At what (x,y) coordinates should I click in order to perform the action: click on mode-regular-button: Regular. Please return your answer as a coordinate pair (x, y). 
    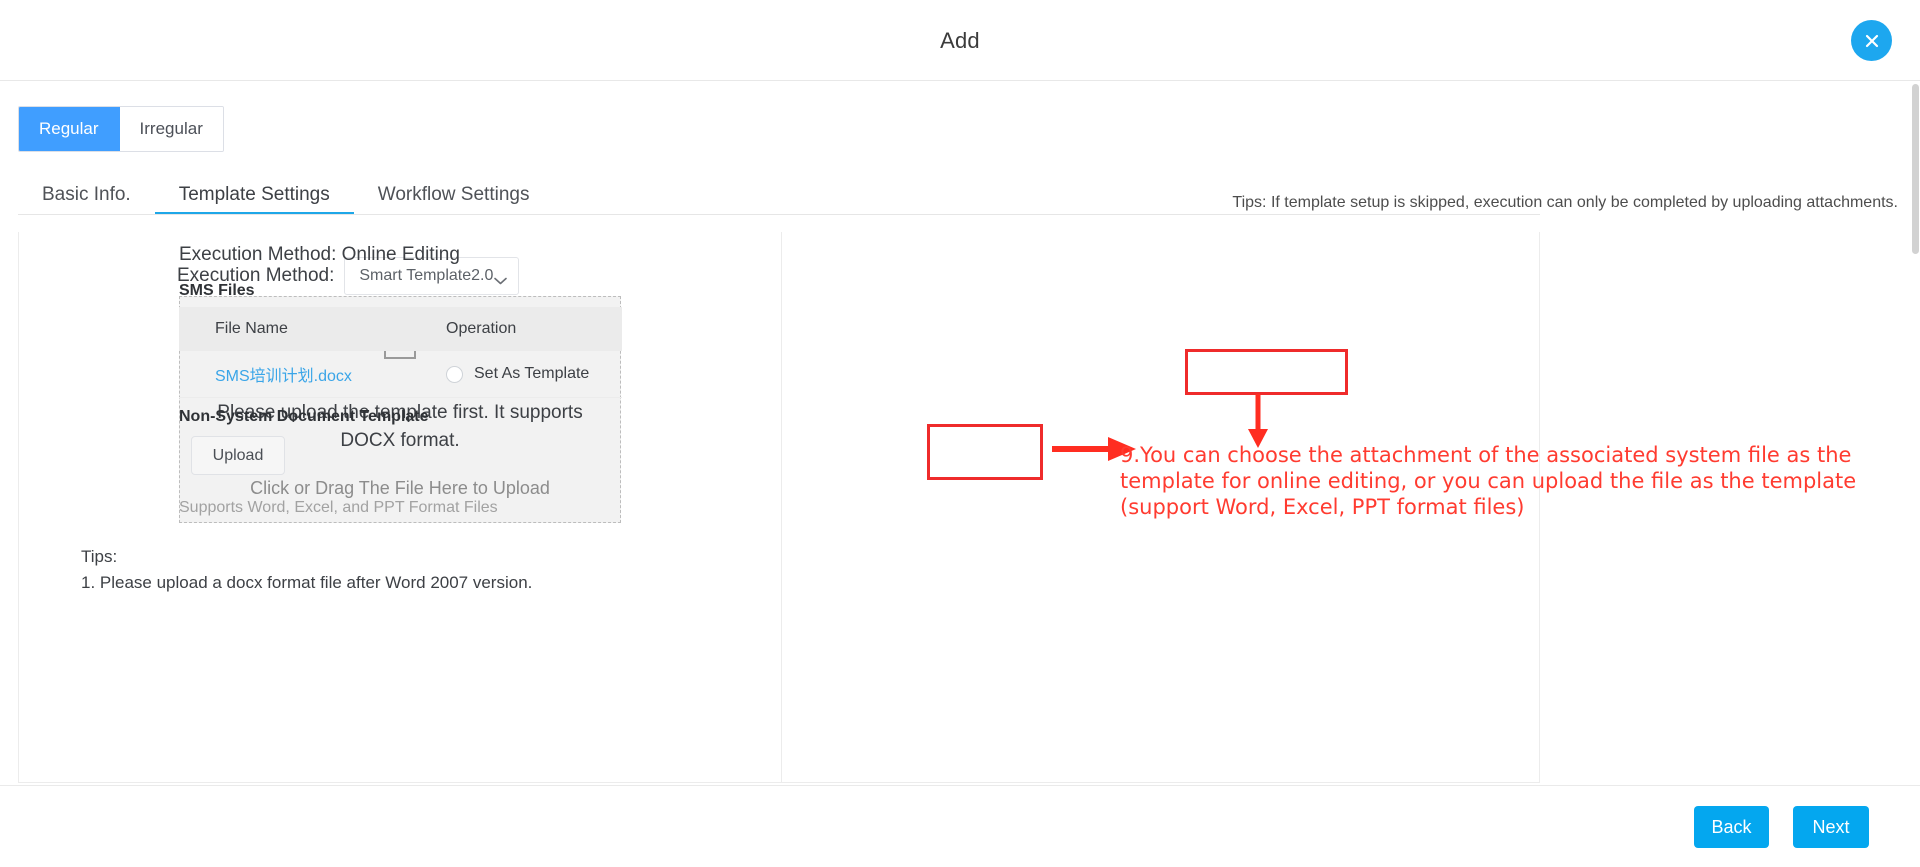
    Looking at the image, I should click on (69, 129).